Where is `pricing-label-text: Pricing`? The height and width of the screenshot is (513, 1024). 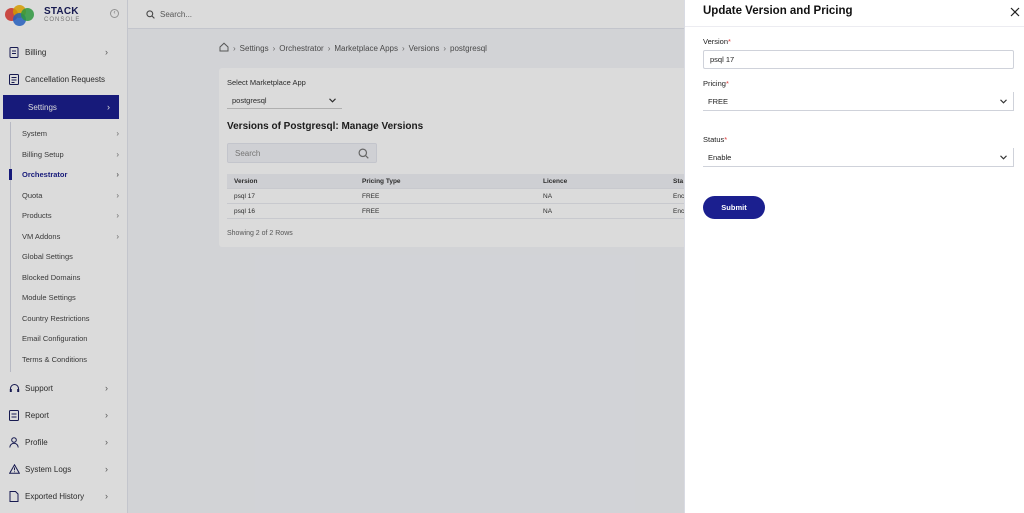
pricing-label-text: Pricing is located at coordinates (714, 83).